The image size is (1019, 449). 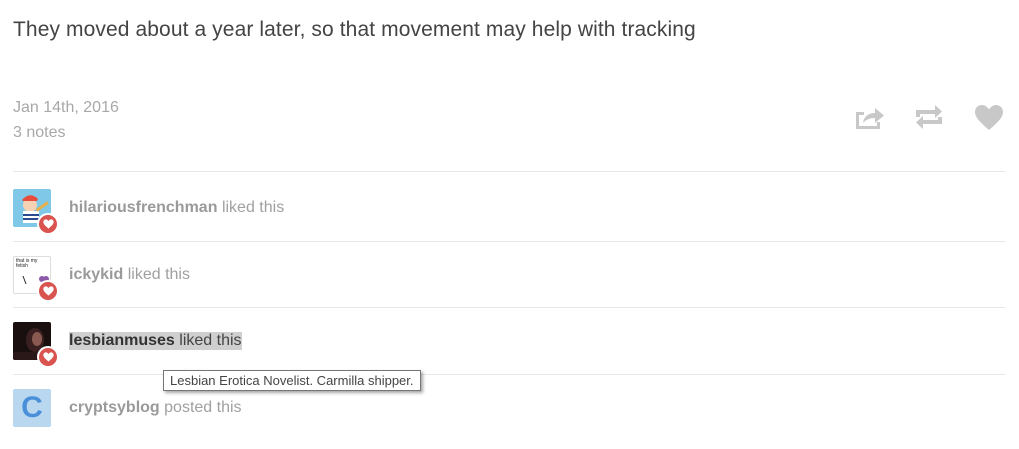 I want to click on note-action: posted this, so click(x=203, y=407).